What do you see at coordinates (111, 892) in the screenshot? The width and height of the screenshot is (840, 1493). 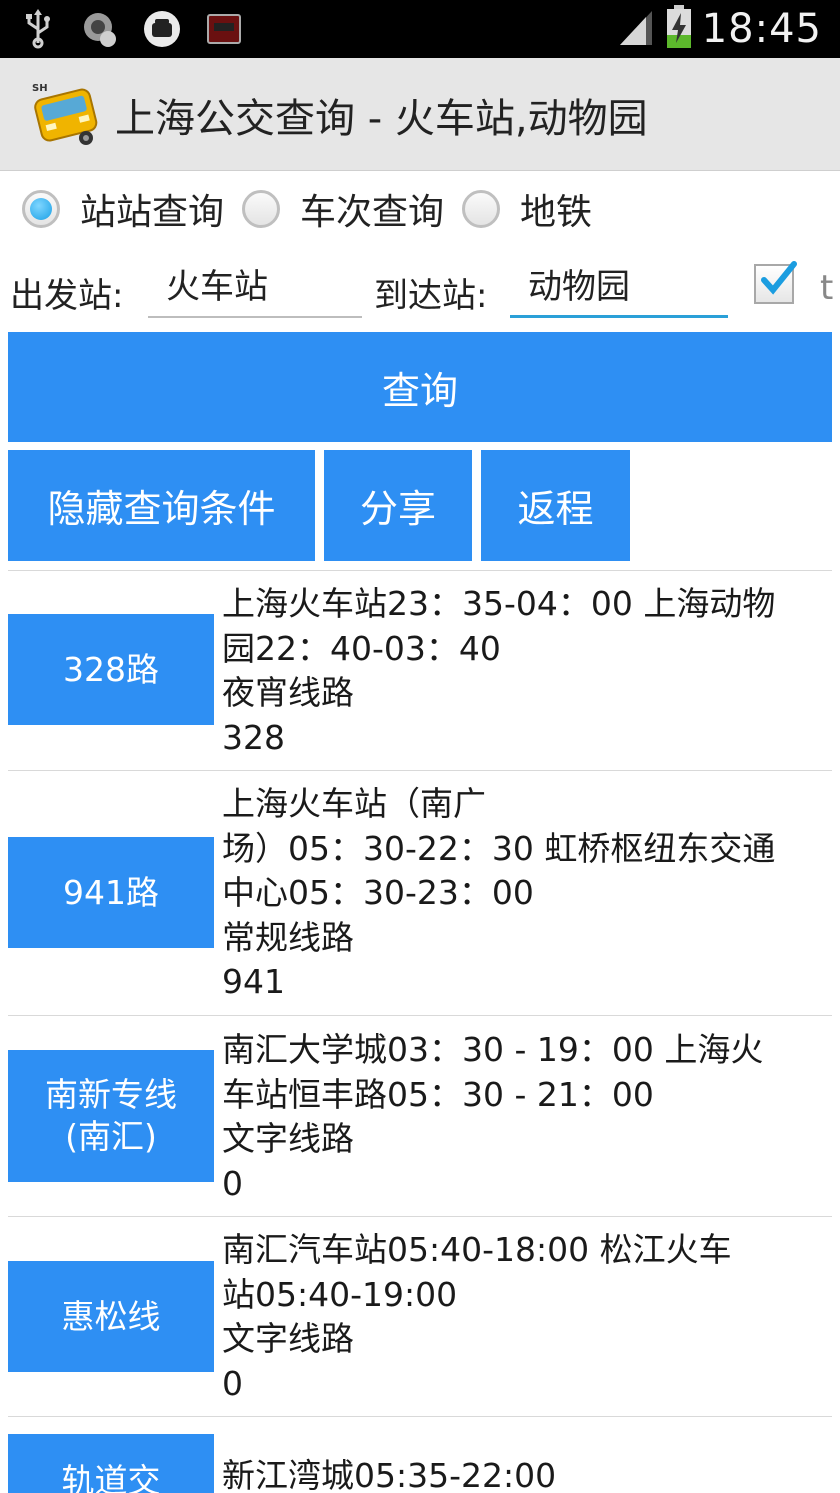 I see `route-button: 941路` at bounding box center [111, 892].